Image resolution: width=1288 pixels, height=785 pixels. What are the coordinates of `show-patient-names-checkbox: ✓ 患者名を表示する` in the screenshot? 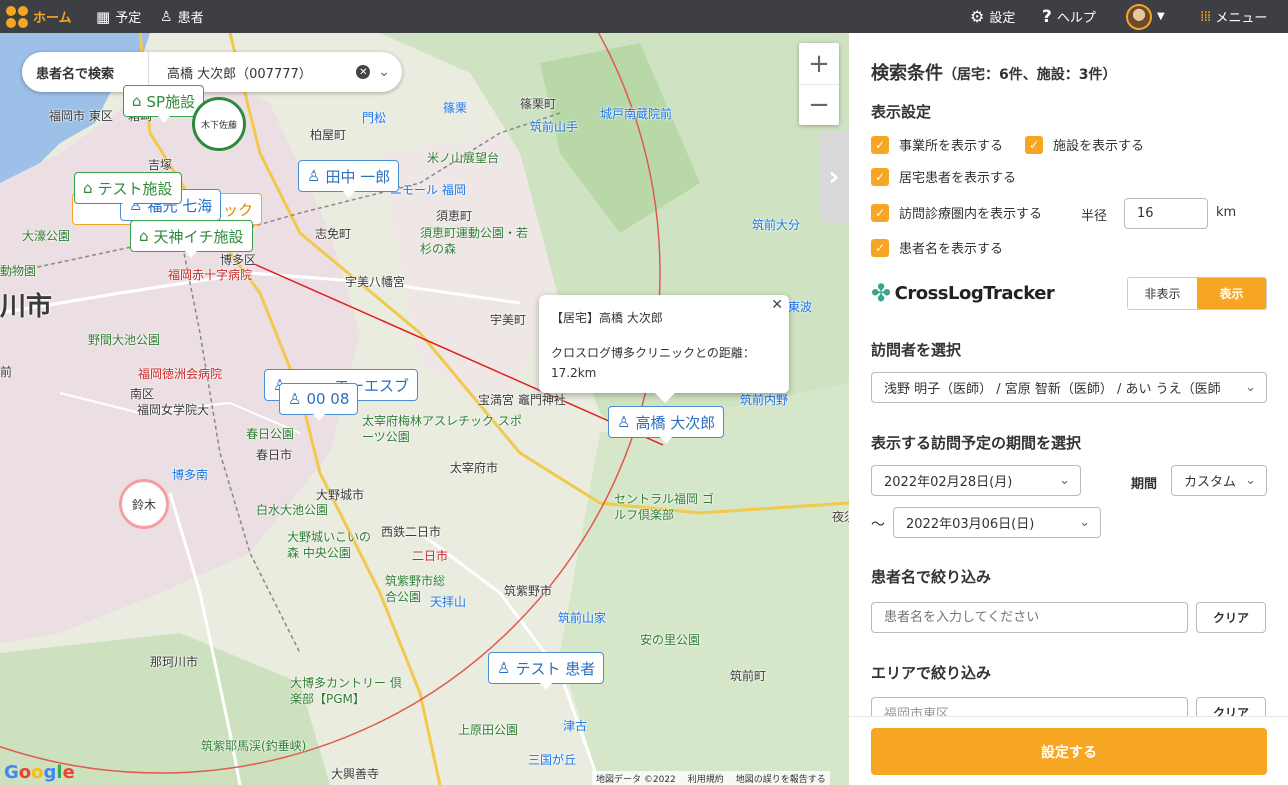 It's located at (937, 247).